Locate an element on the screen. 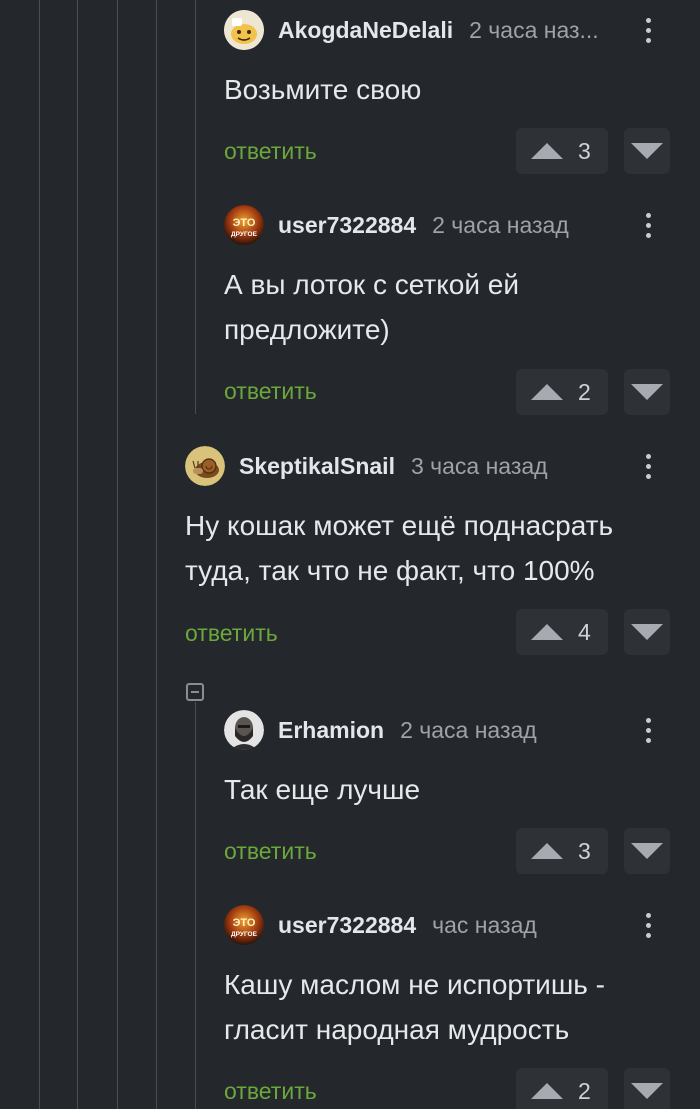  vote-count: 4 is located at coordinates (584, 631).